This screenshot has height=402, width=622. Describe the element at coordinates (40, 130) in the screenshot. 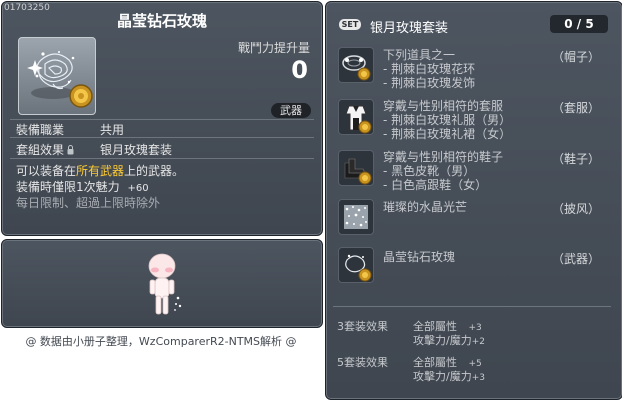

I see `job-label: 裝備職業` at that location.